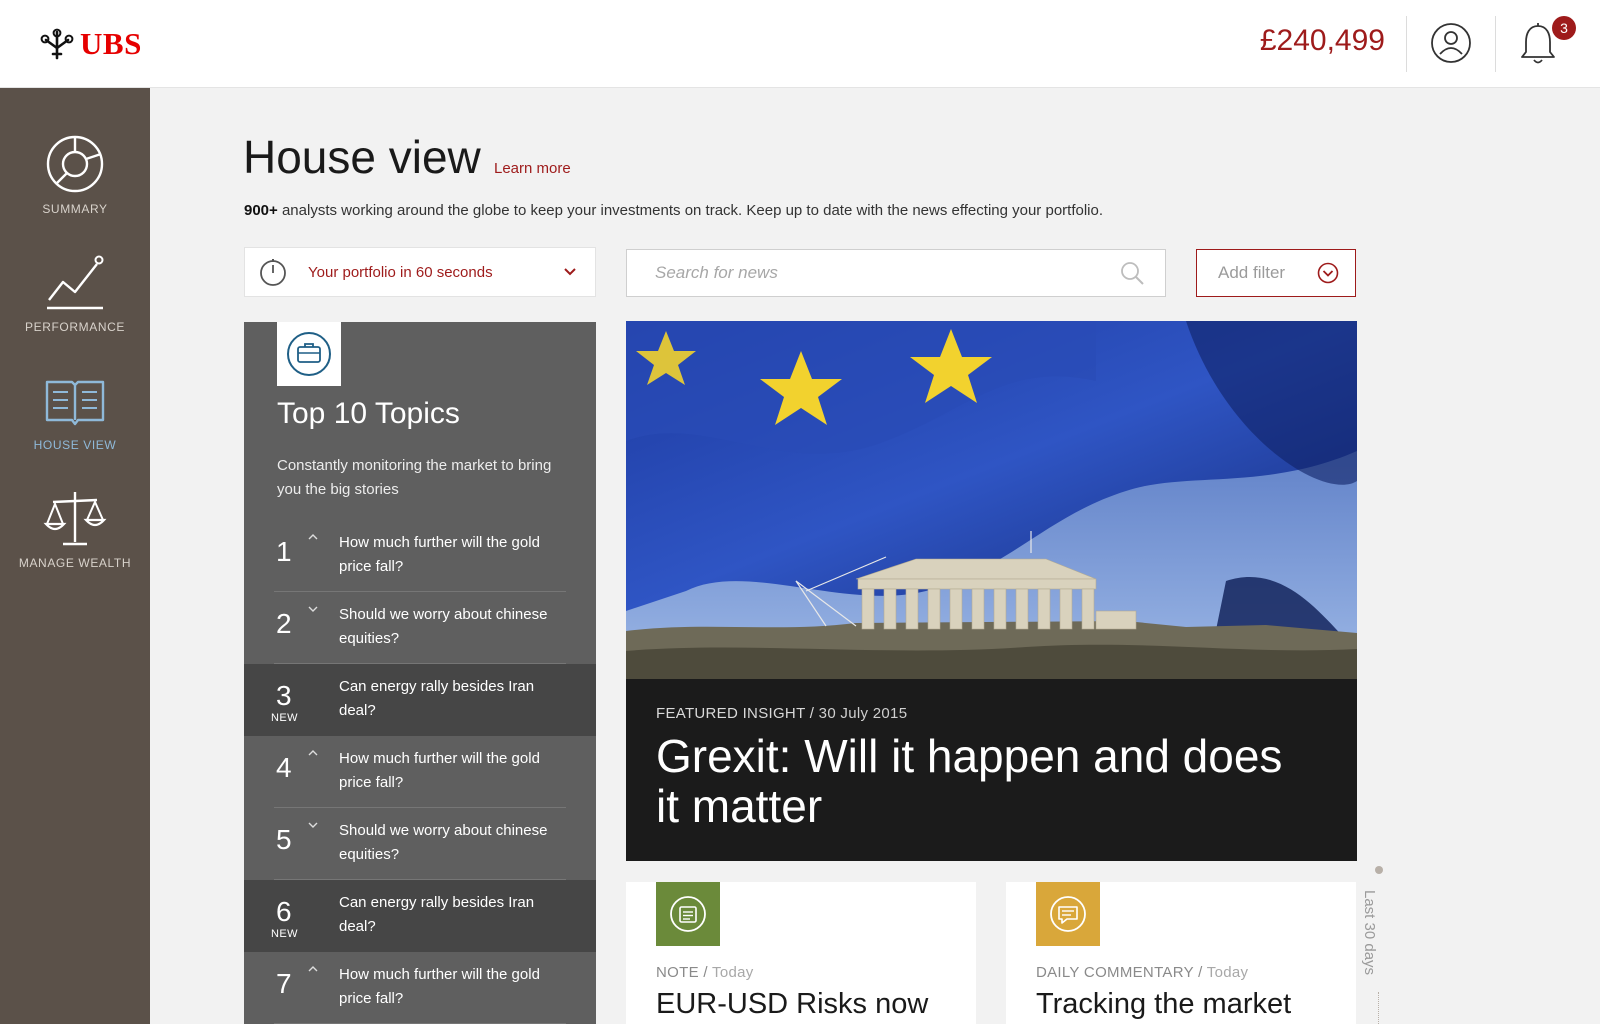 The height and width of the screenshot is (1024, 1600). Describe the element at coordinates (1322, 40) in the screenshot. I see `portfolio-balance: £240,499` at that location.